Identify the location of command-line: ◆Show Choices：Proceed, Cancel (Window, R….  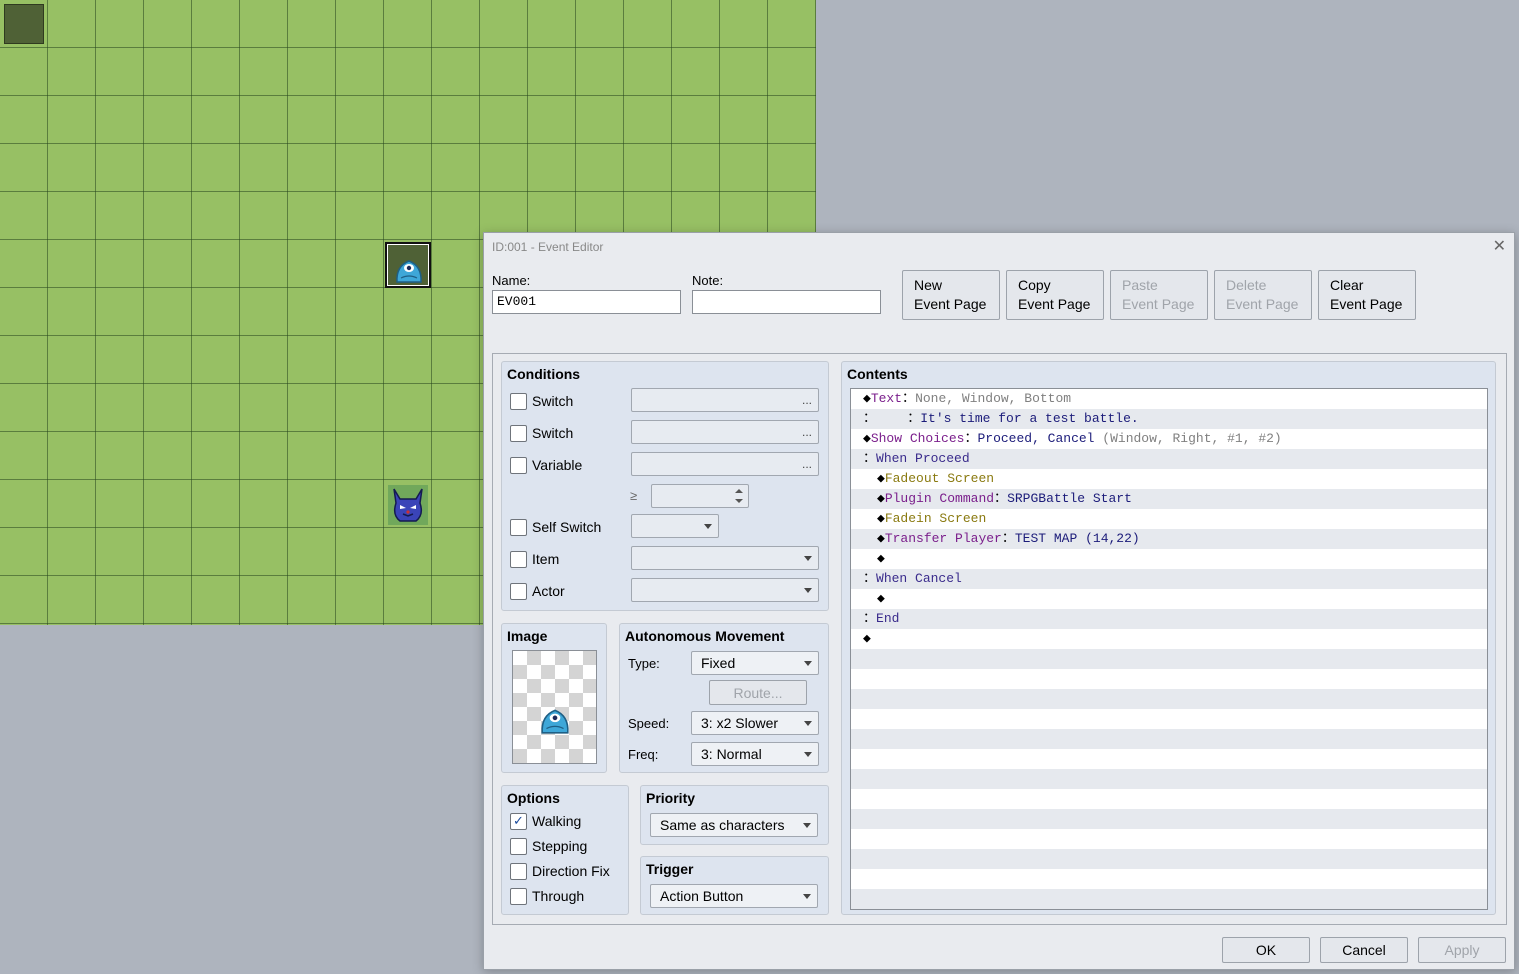
(1169, 439).